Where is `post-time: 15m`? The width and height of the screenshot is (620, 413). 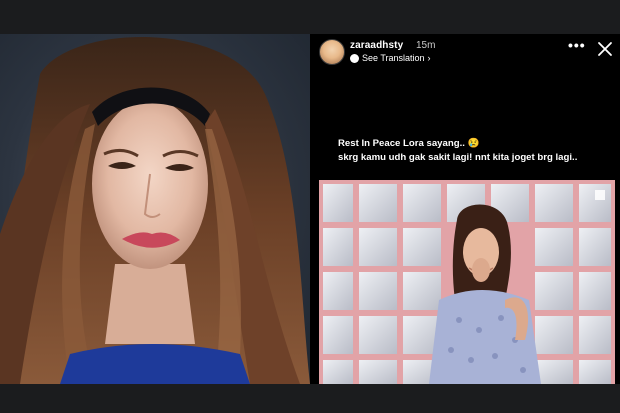
post-time: 15m is located at coordinates (426, 45).